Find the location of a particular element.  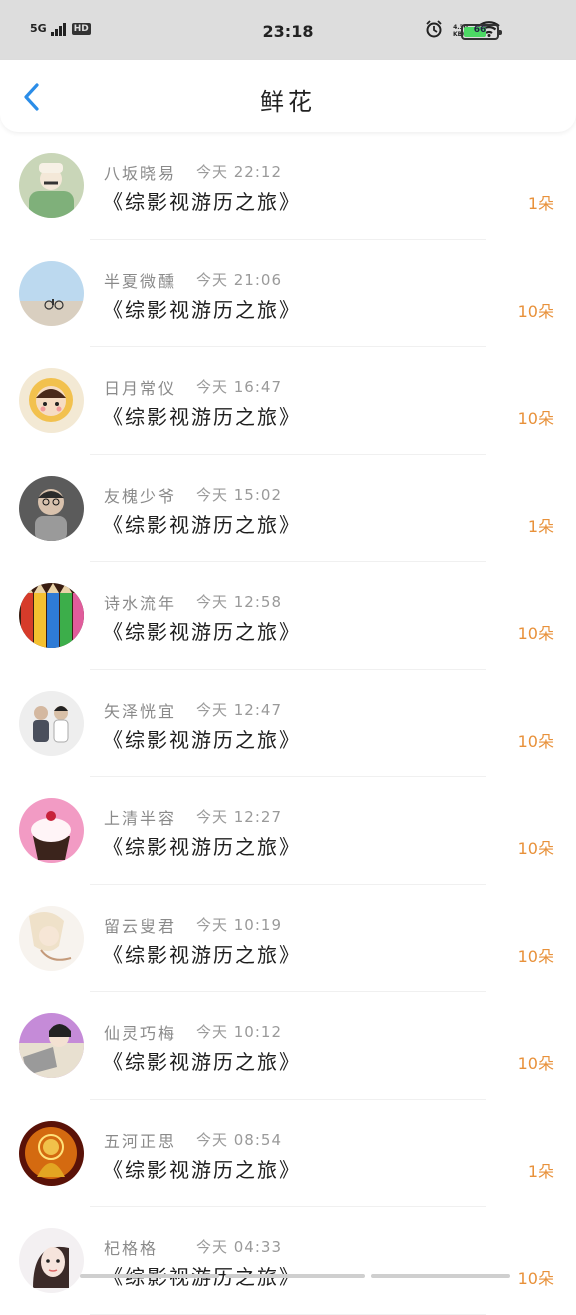

nav-bar: 鲜花 is located at coordinates (288, 96).